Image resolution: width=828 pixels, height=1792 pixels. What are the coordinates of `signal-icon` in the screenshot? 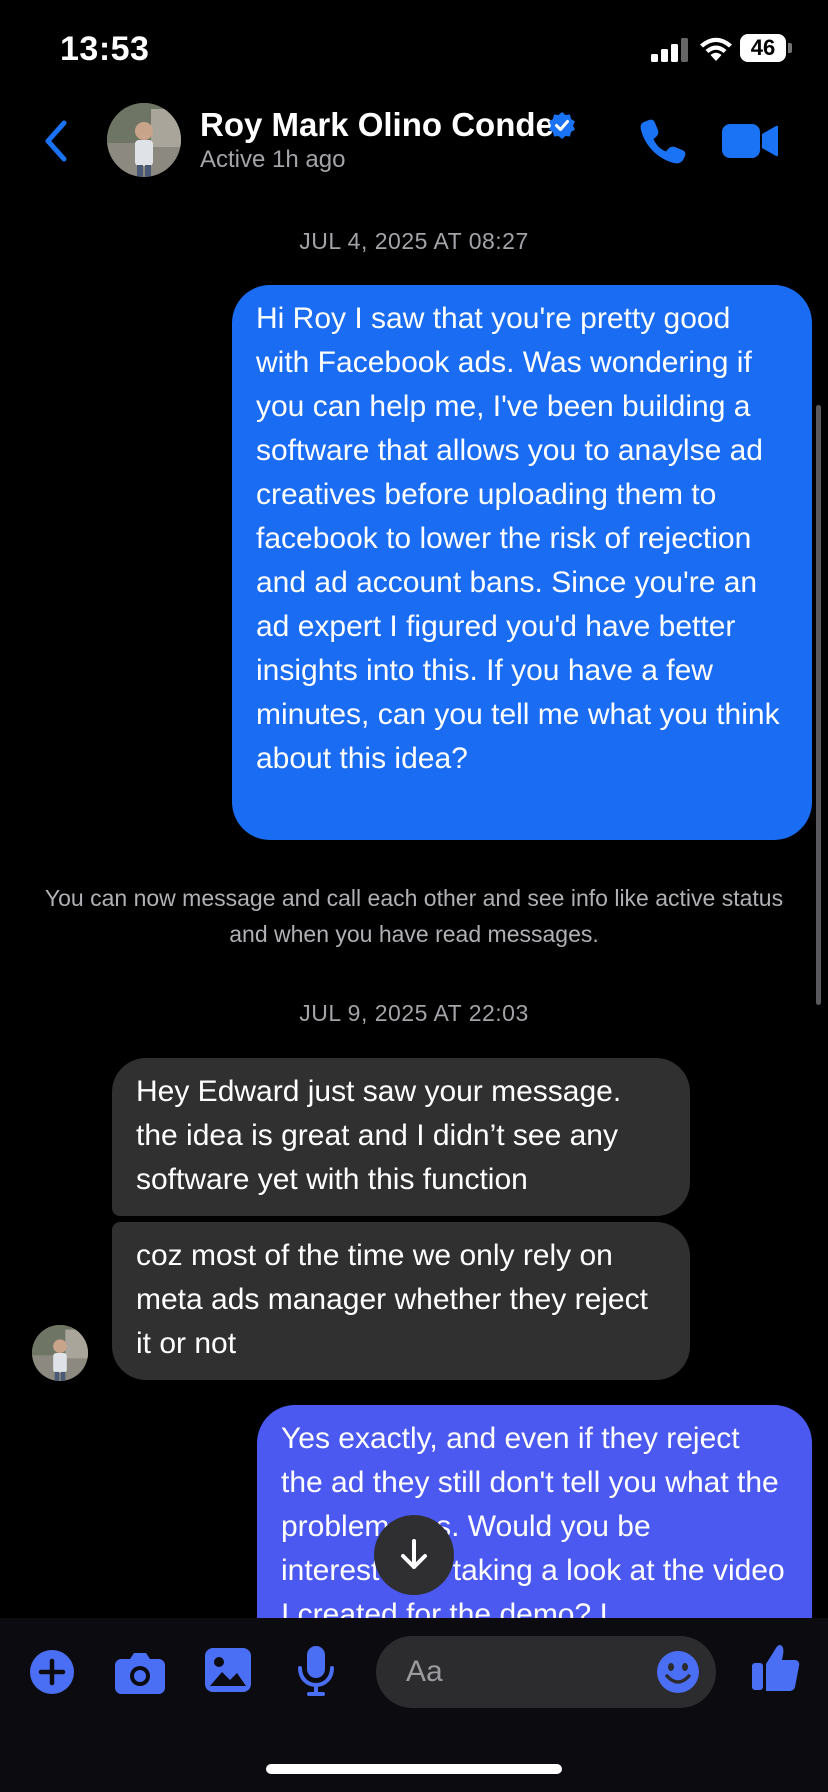 It's located at (669, 50).